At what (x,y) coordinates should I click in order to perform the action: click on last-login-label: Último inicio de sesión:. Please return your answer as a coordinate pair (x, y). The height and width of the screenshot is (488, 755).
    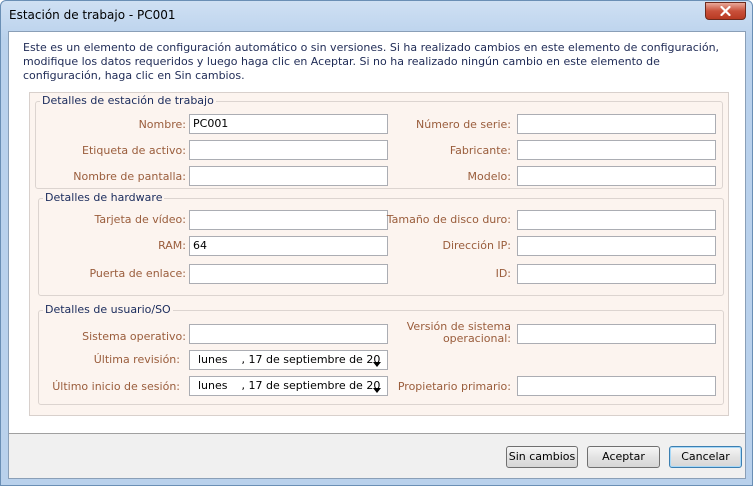
    Looking at the image, I should click on (116, 386).